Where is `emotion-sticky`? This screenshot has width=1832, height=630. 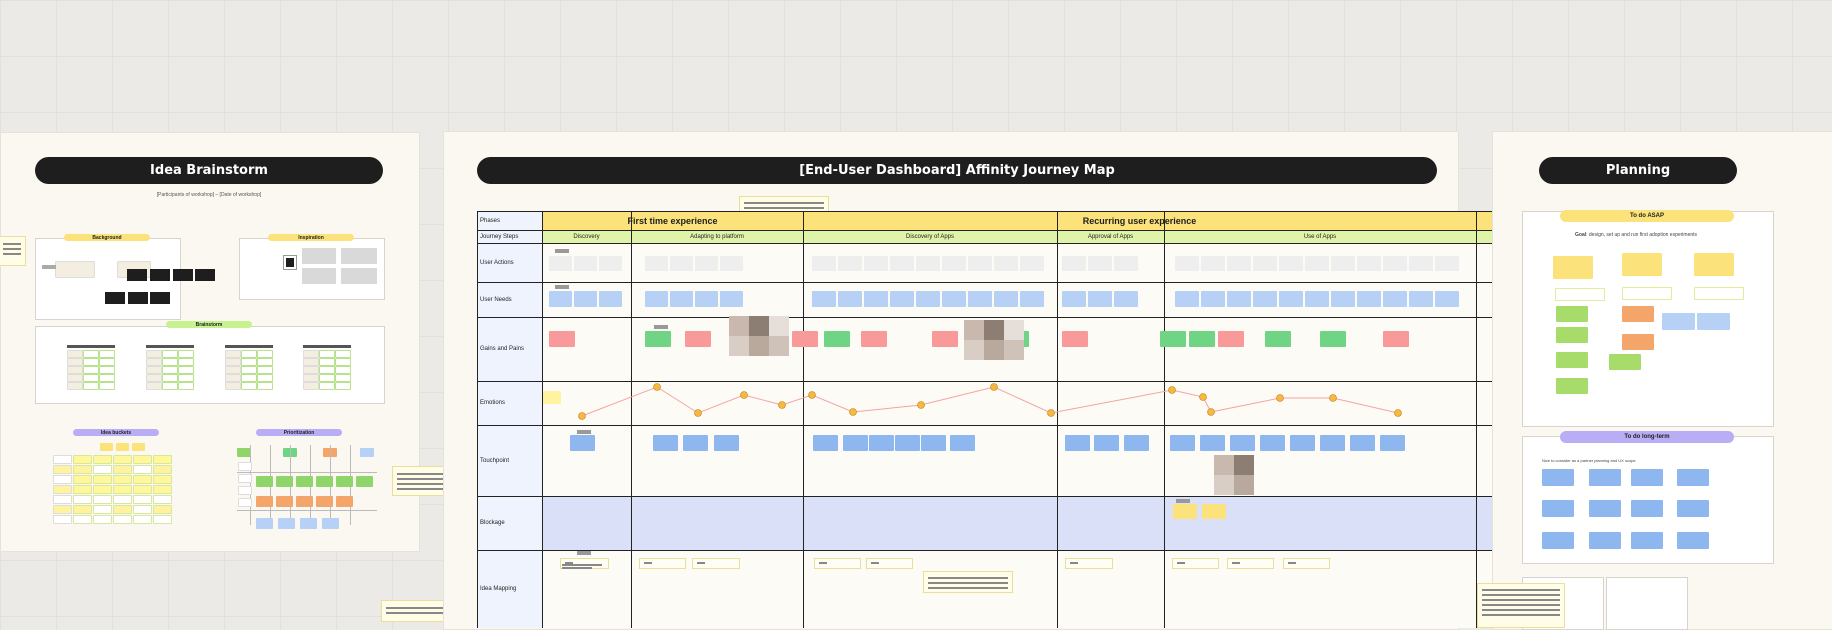 emotion-sticky is located at coordinates (552, 397).